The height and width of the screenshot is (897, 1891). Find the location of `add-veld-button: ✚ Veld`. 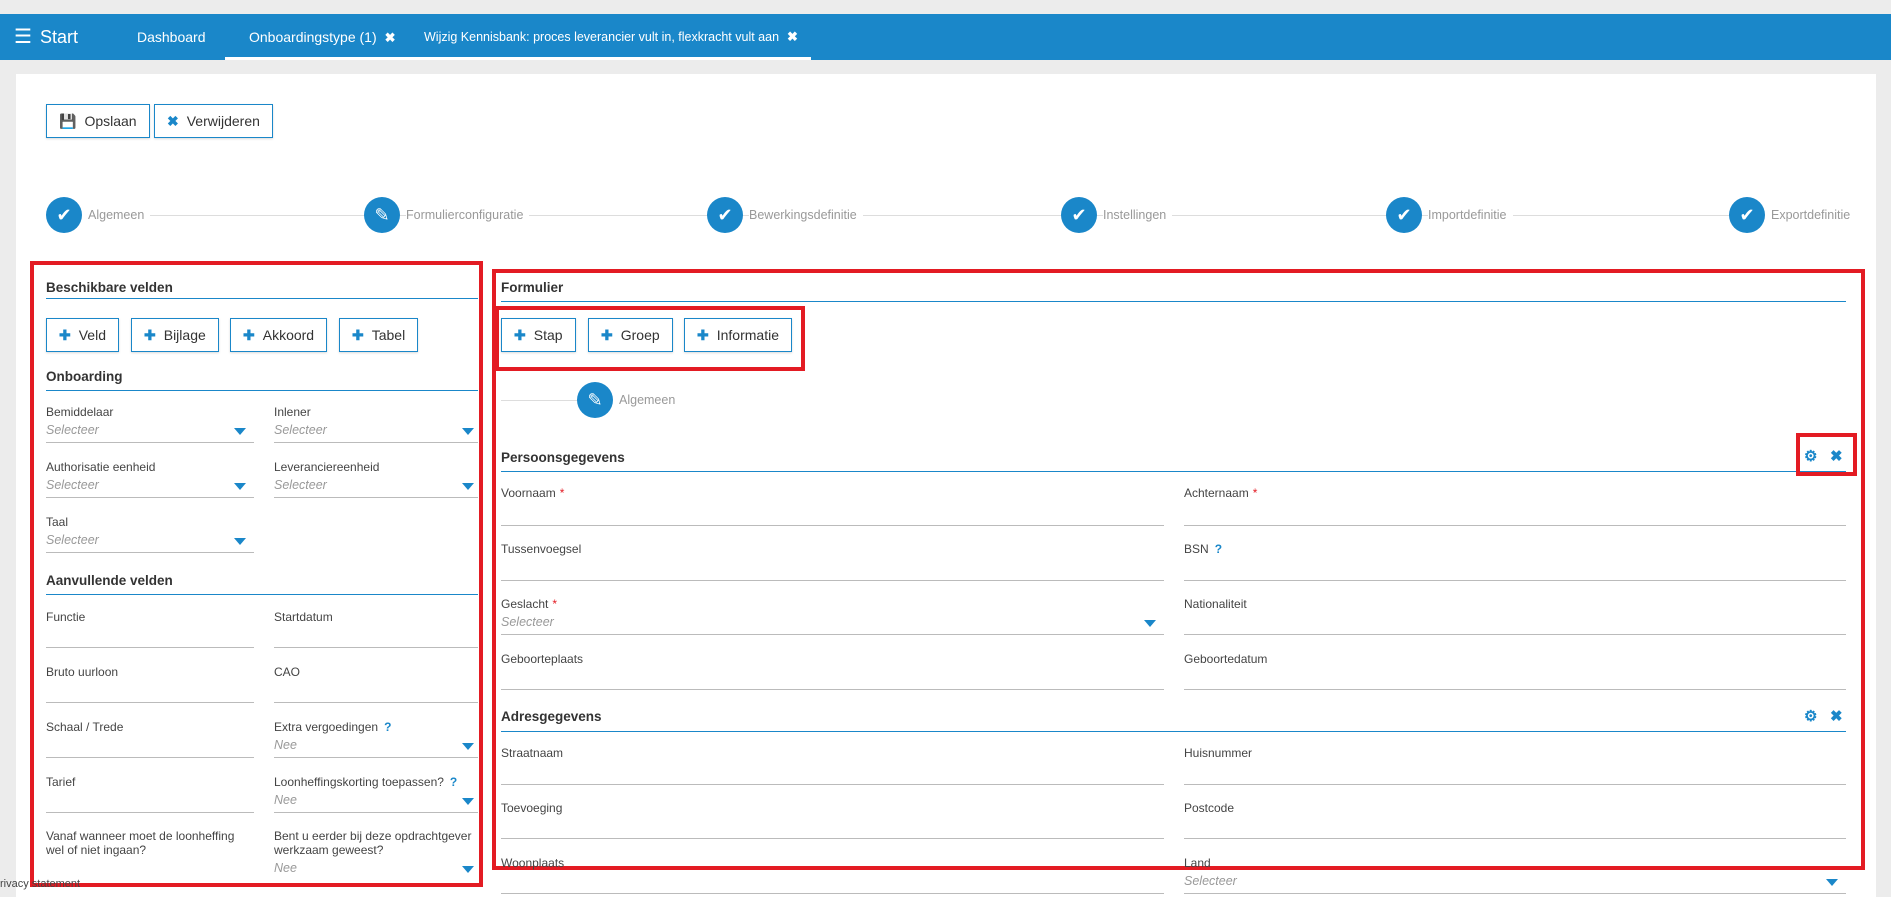

add-veld-button: ✚ Veld is located at coordinates (82, 335).